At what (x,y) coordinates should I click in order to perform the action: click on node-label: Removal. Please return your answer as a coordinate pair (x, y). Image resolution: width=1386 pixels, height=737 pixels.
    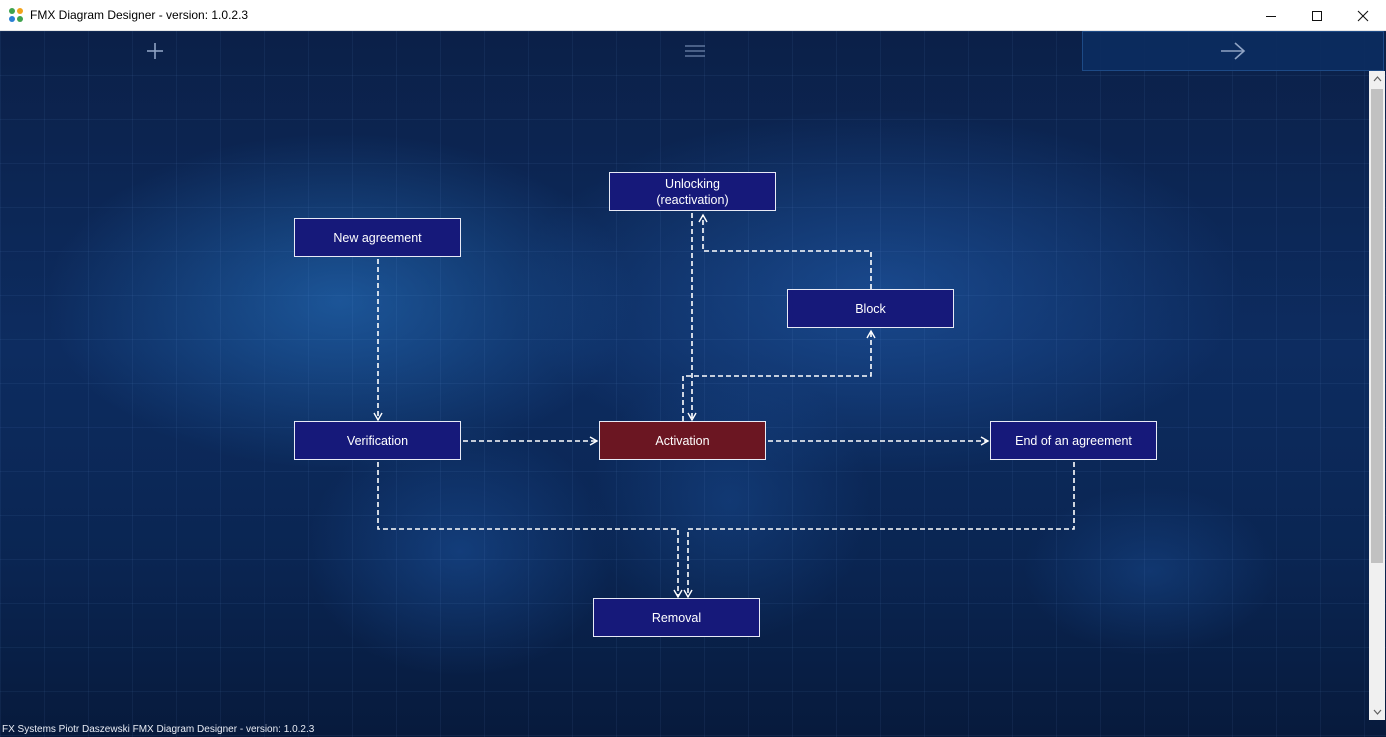
    Looking at the image, I should click on (676, 617).